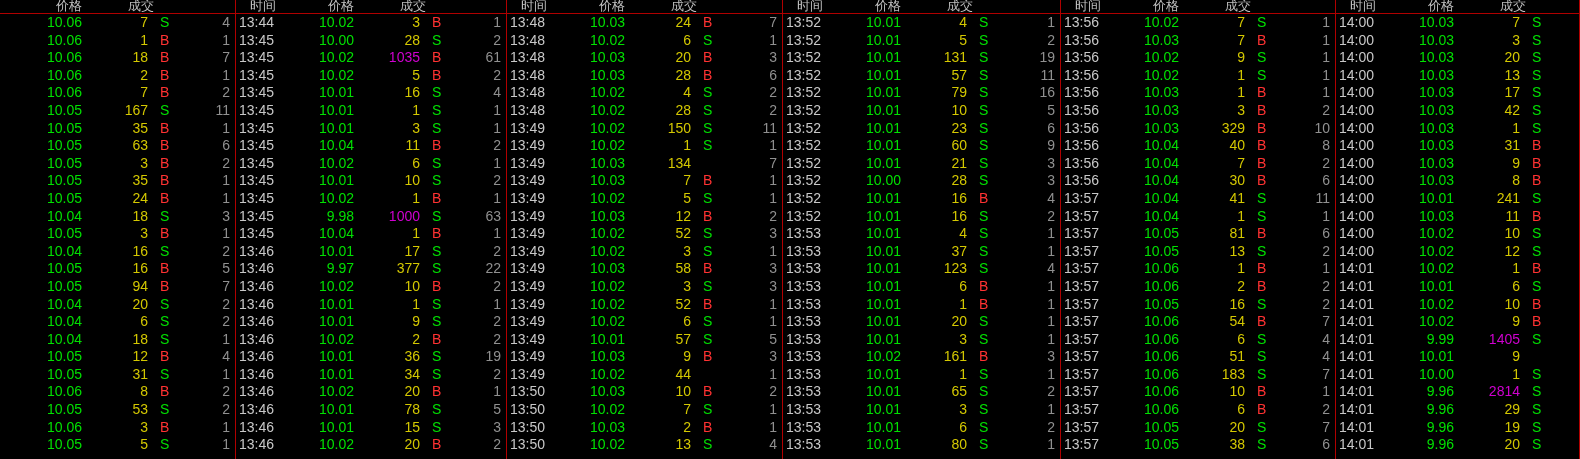 This screenshot has width=1580, height=459. What do you see at coordinates (226, 357) in the screenshot?
I see `trade-count: 4` at bounding box center [226, 357].